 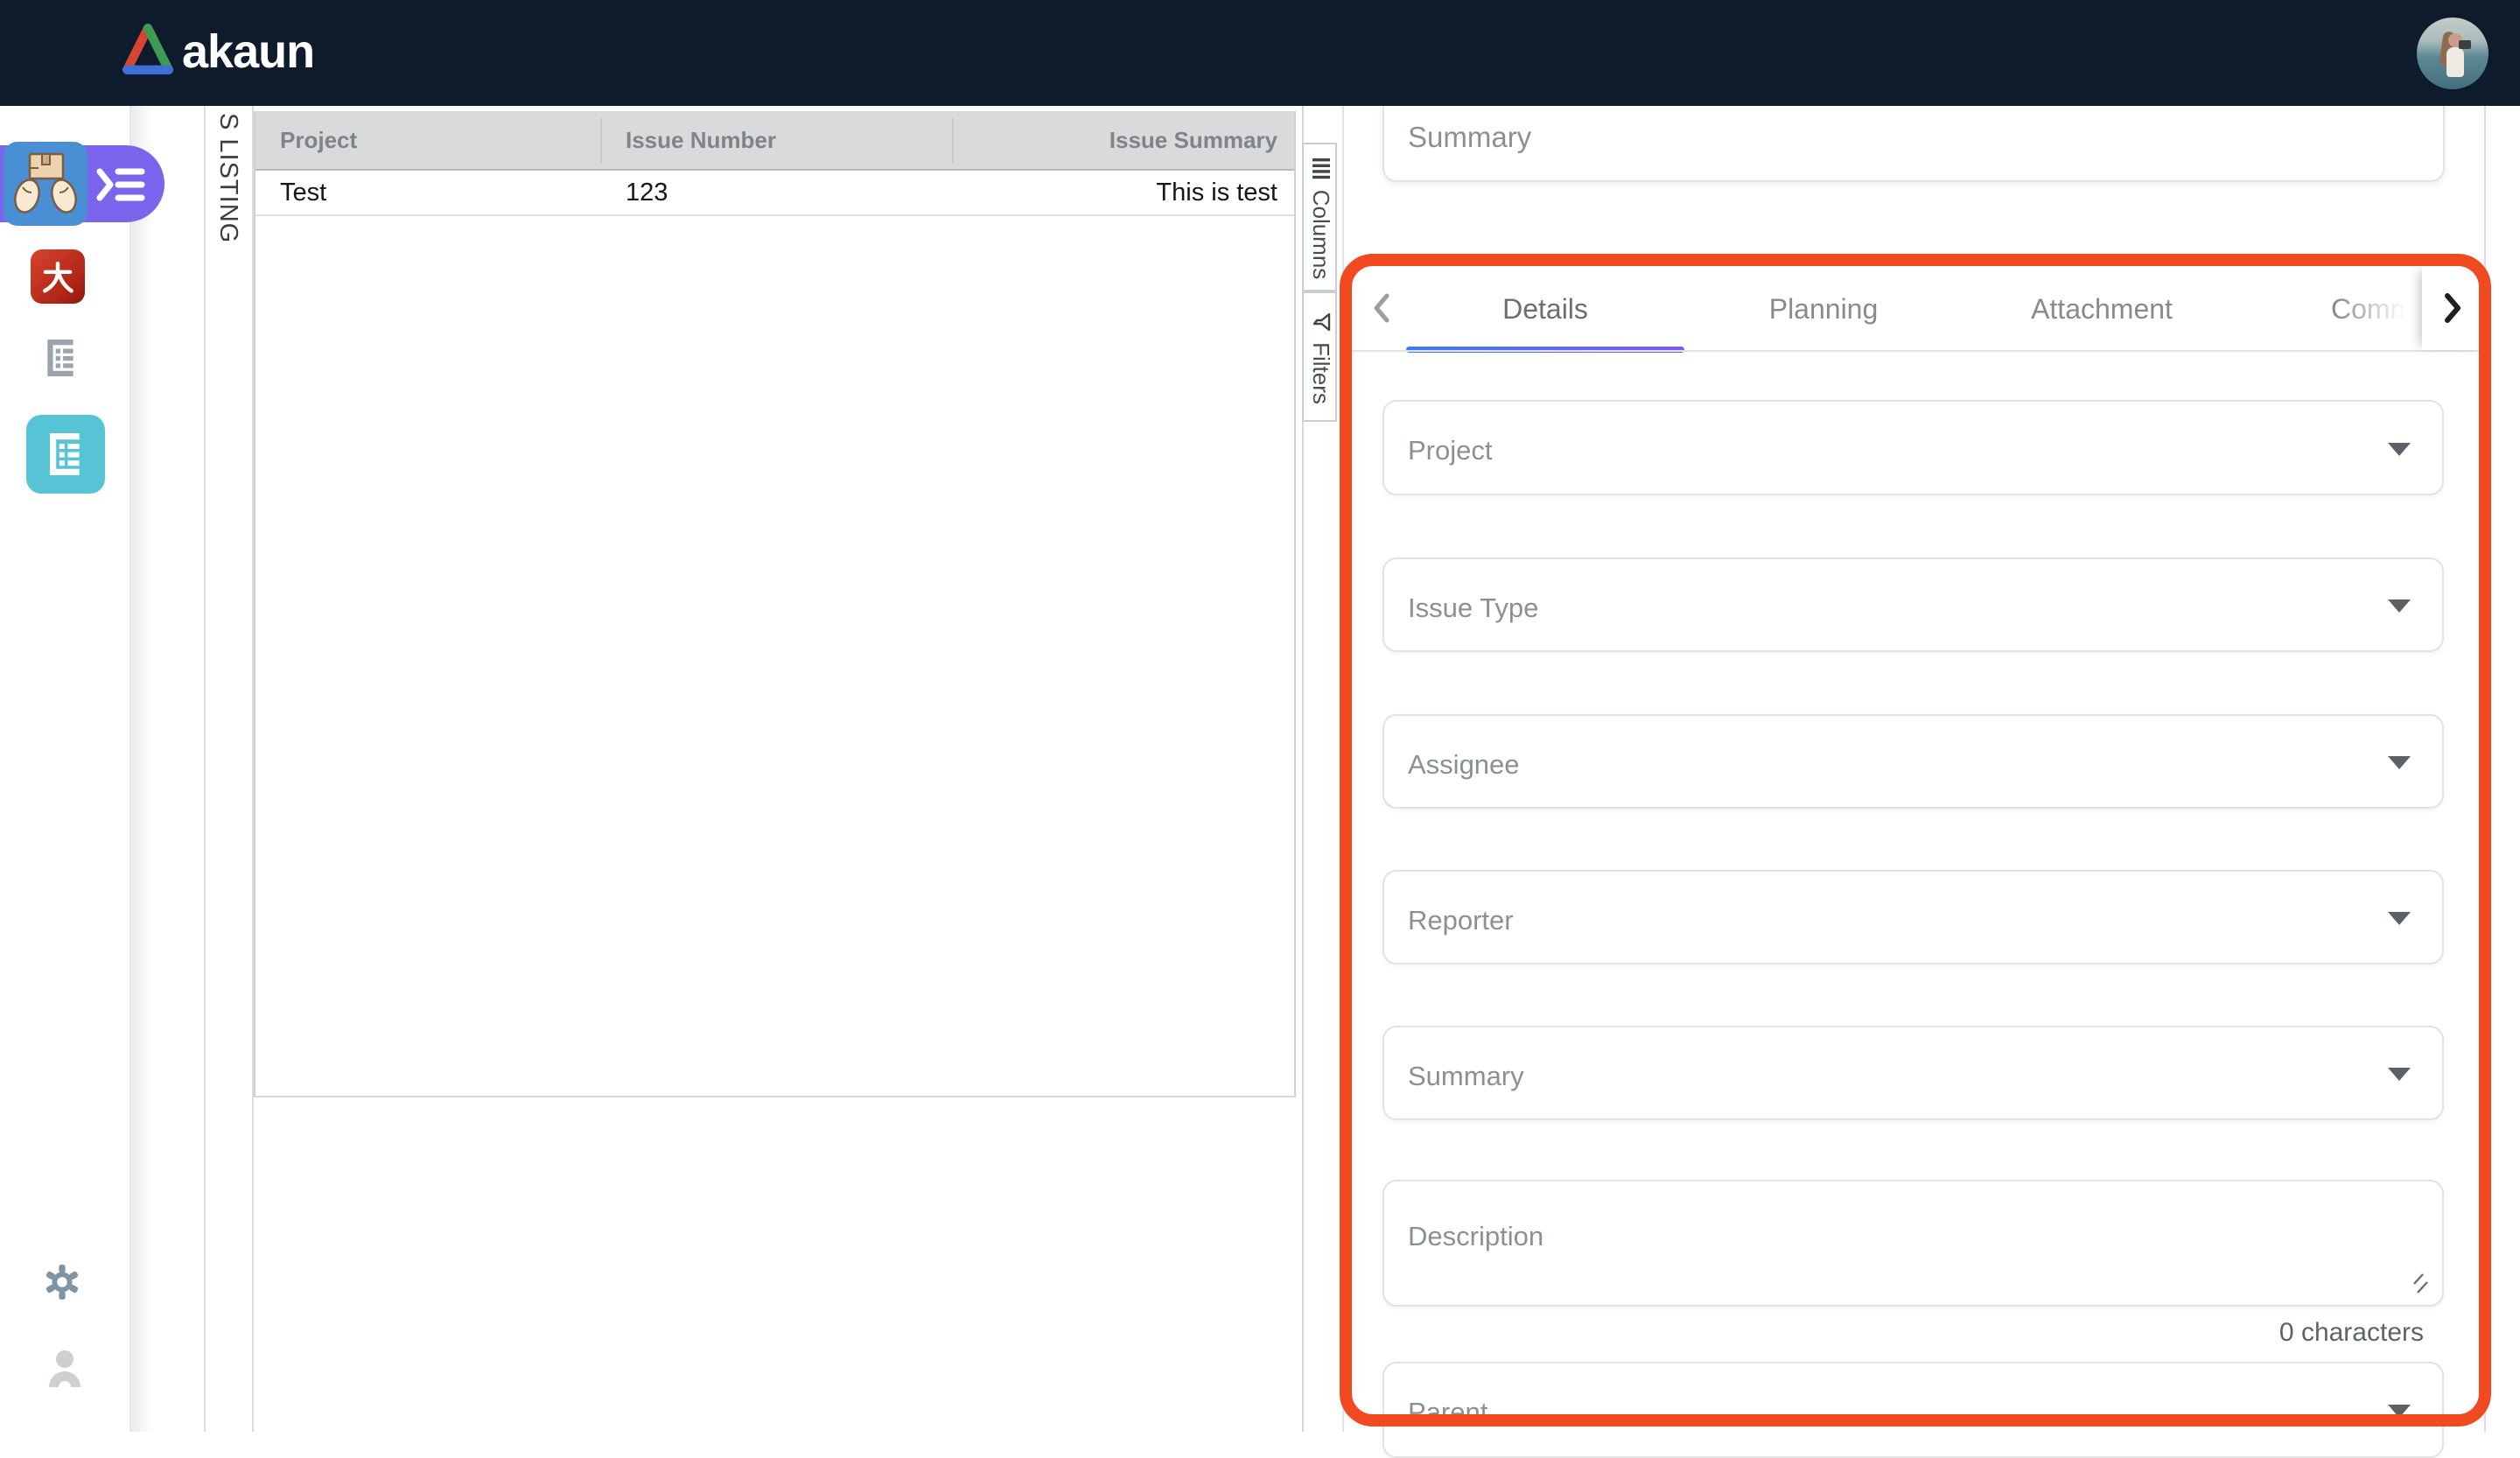 What do you see at coordinates (120, 184) in the screenshot?
I see `indent-menu-icon` at bounding box center [120, 184].